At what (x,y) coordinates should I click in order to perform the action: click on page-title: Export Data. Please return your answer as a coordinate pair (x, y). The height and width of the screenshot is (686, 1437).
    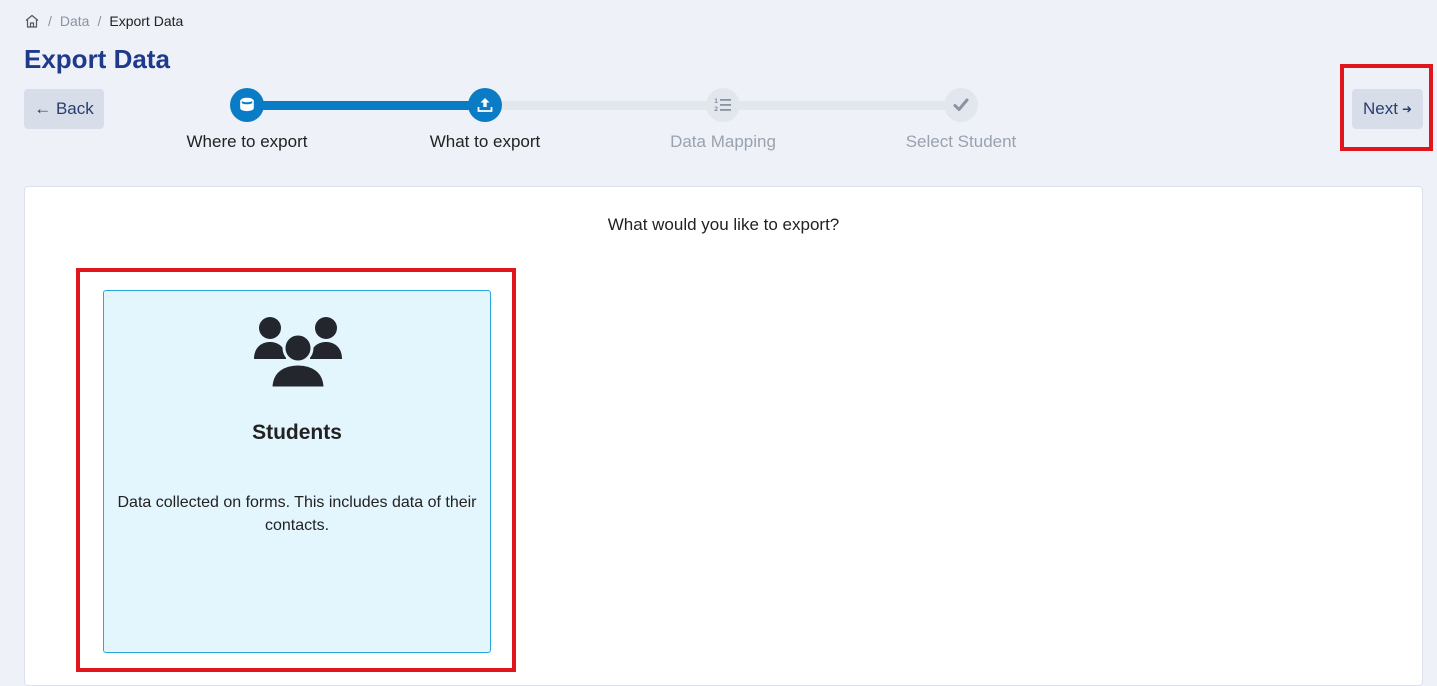
    Looking at the image, I should click on (97, 59).